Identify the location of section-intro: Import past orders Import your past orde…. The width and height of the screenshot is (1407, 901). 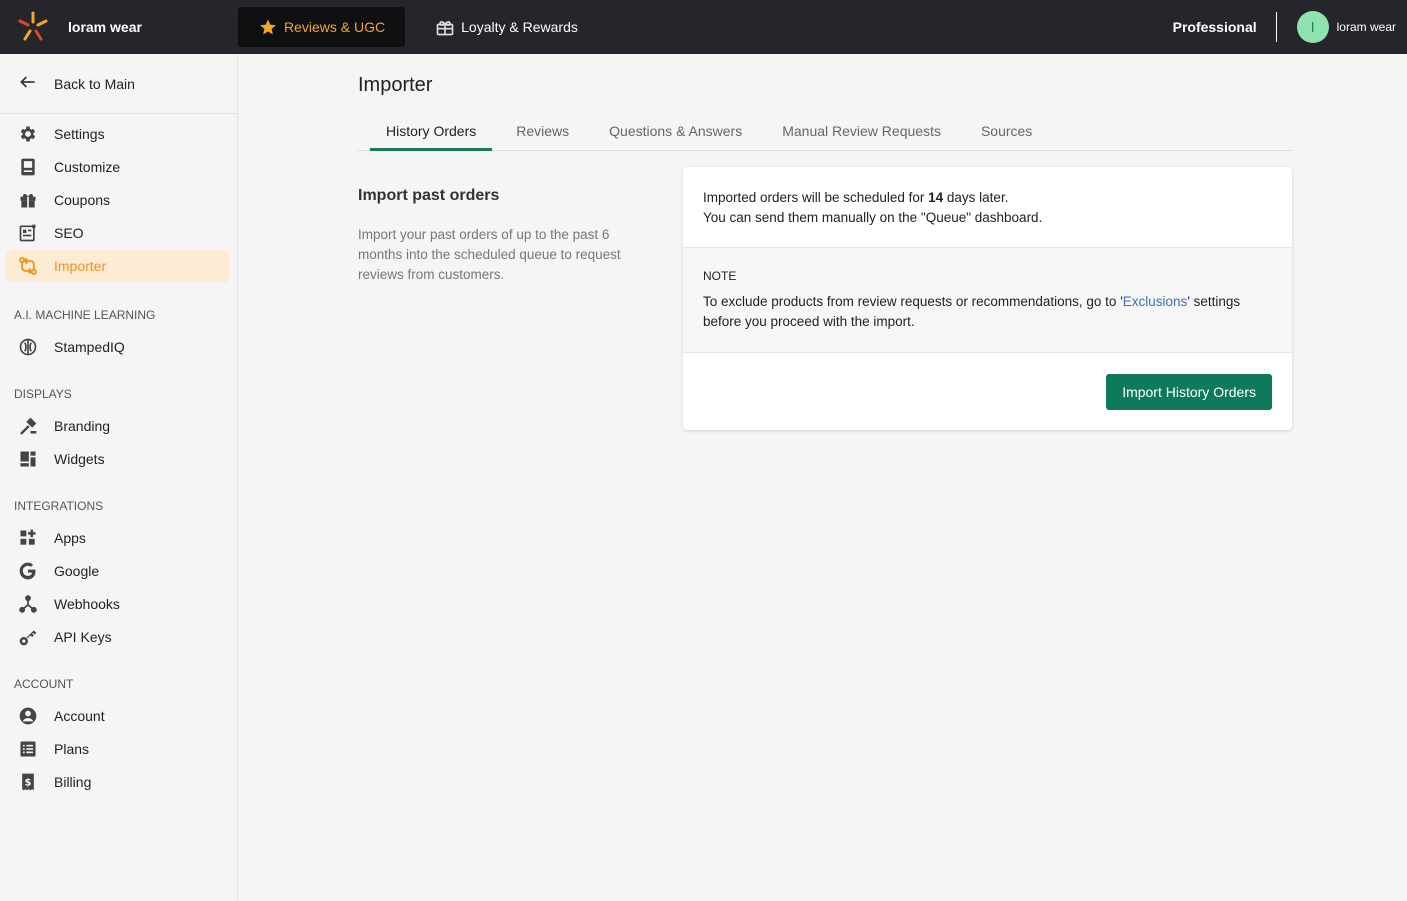
(503, 236).